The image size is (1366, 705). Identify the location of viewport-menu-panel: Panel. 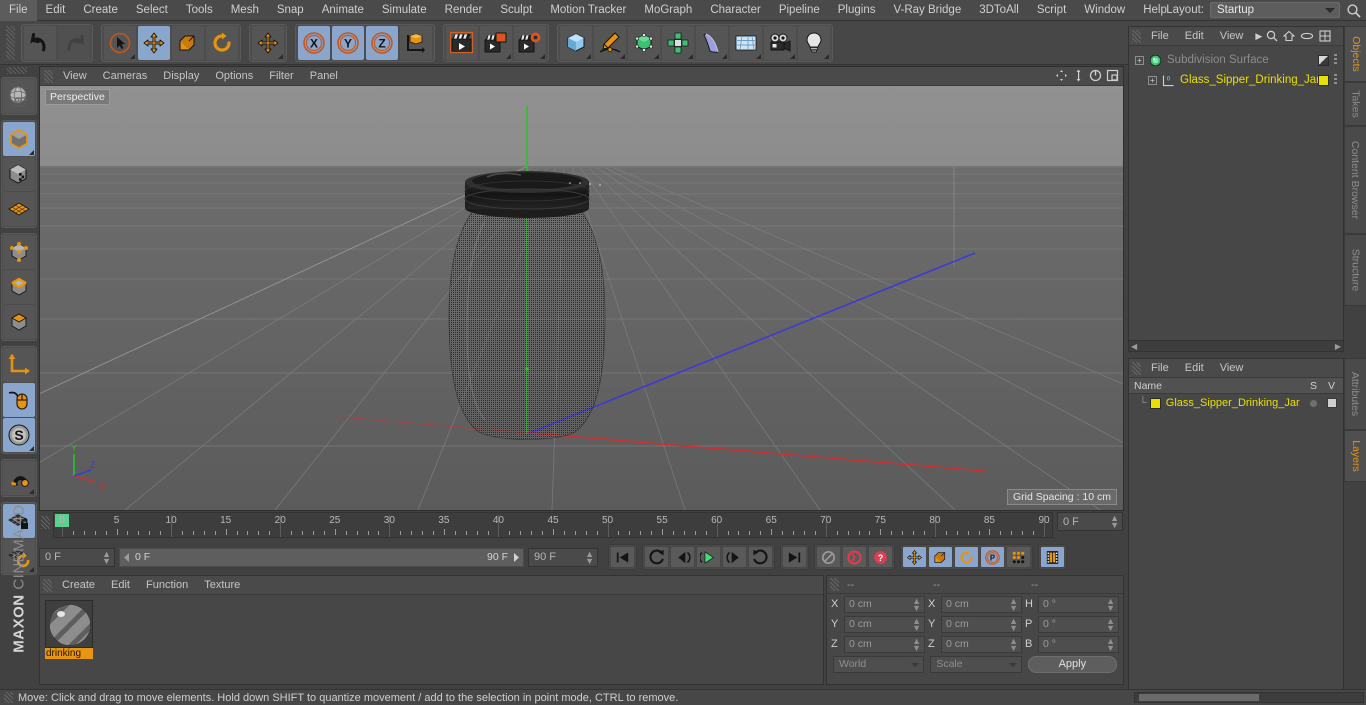
(324, 76).